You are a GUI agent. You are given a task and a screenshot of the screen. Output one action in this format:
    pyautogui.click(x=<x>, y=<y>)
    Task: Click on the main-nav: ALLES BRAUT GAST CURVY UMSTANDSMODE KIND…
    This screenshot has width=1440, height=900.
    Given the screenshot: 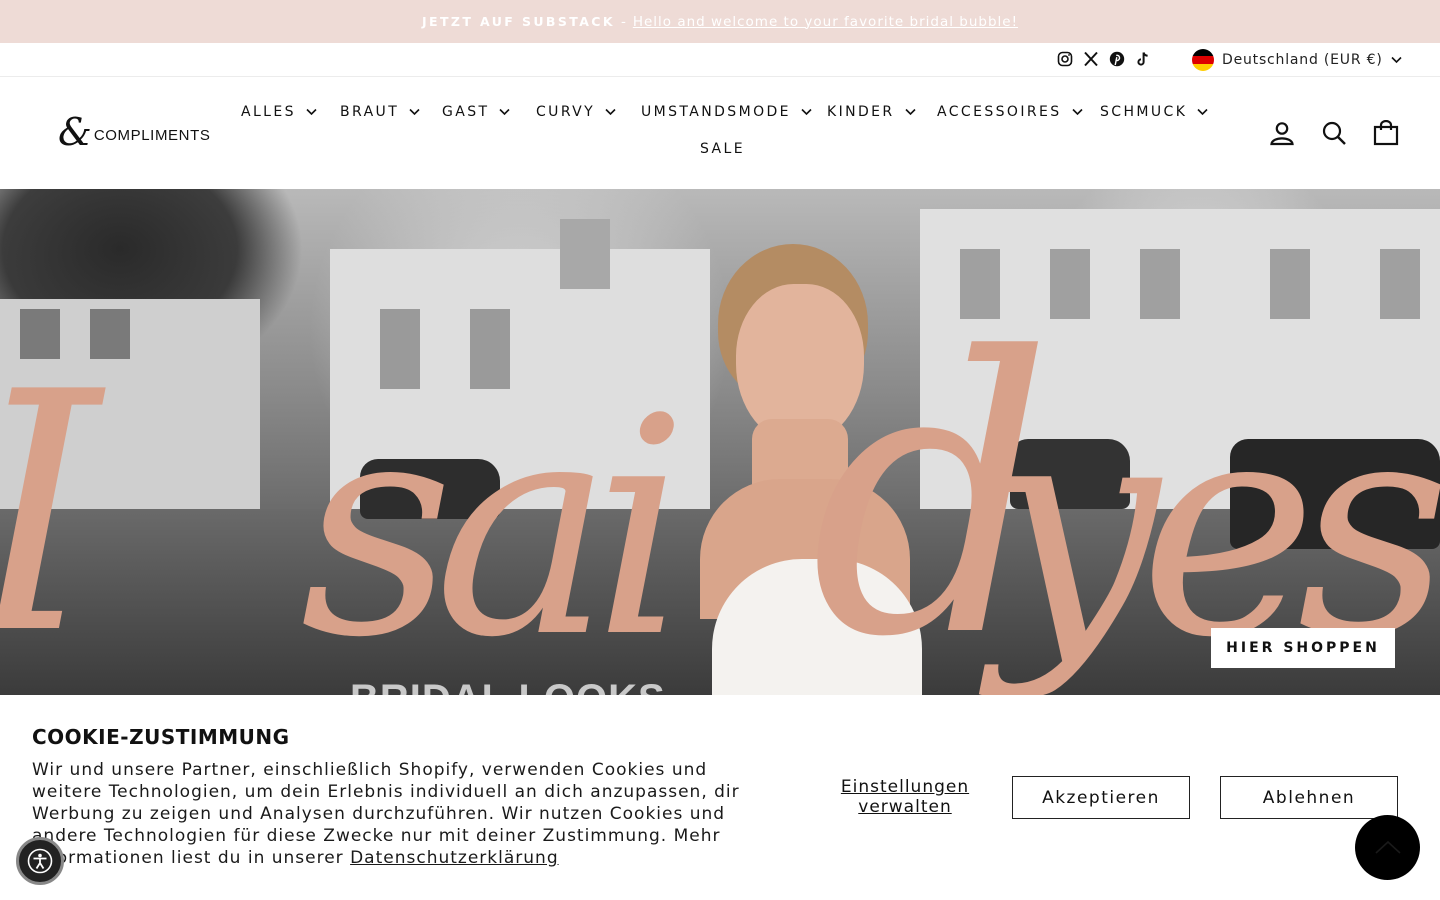 What is the action you would take?
    pyautogui.click(x=720, y=115)
    